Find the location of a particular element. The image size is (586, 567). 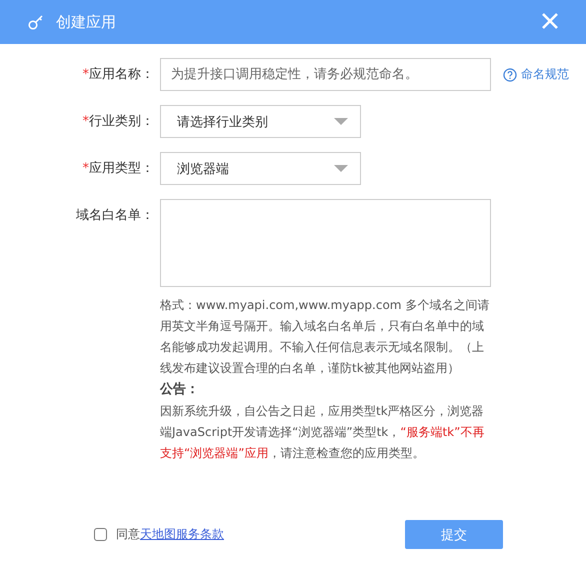

agree-checkbox is located at coordinates (100, 534).